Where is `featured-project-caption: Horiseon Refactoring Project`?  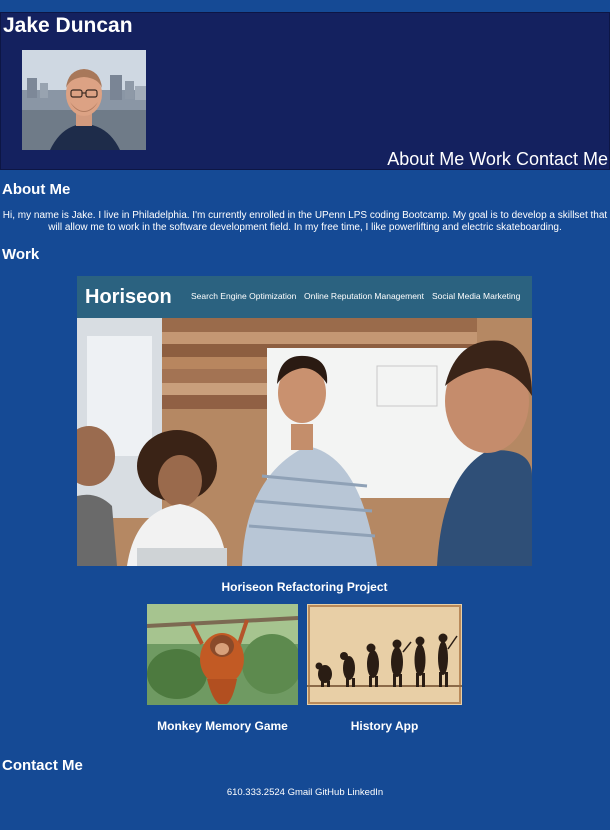
featured-project-caption: Horiseon Refactoring Project is located at coordinates (304, 587).